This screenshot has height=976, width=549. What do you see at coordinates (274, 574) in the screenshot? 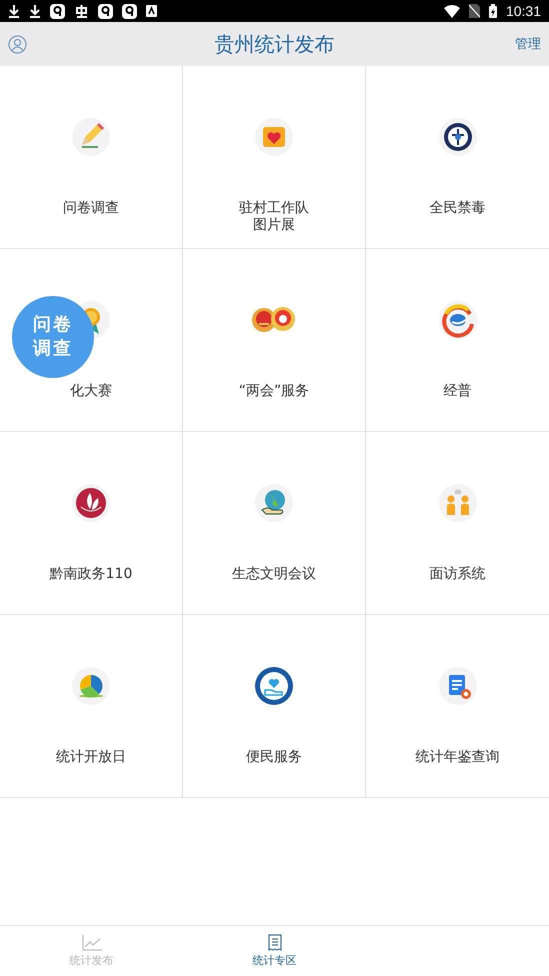
I see `tile-label: 生态文明会议` at bounding box center [274, 574].